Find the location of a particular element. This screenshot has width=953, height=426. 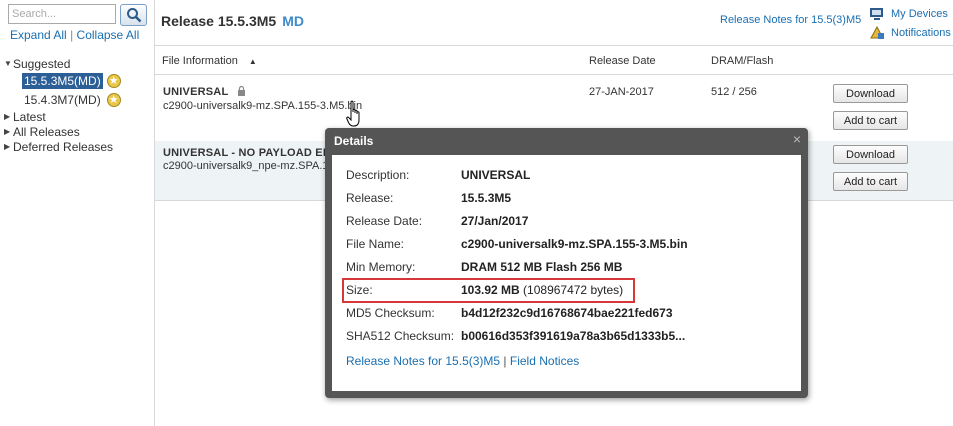

detail-label: Size: is located at coordinates (359, 290).